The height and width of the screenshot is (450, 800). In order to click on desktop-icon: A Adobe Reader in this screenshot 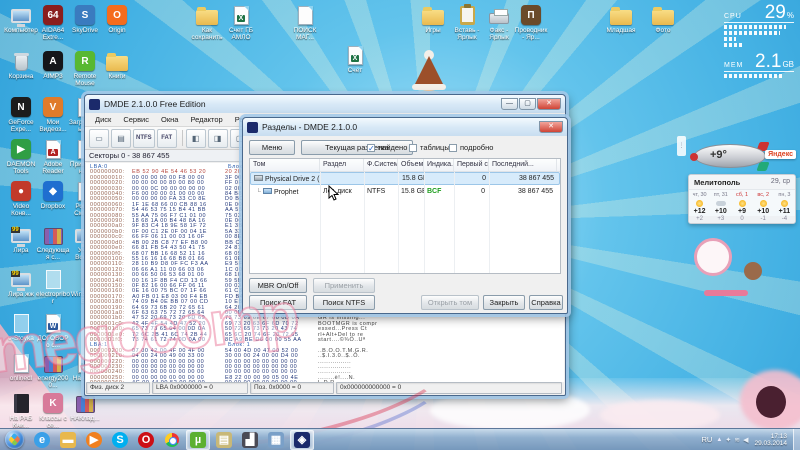, I will do `click(53, 156)`.